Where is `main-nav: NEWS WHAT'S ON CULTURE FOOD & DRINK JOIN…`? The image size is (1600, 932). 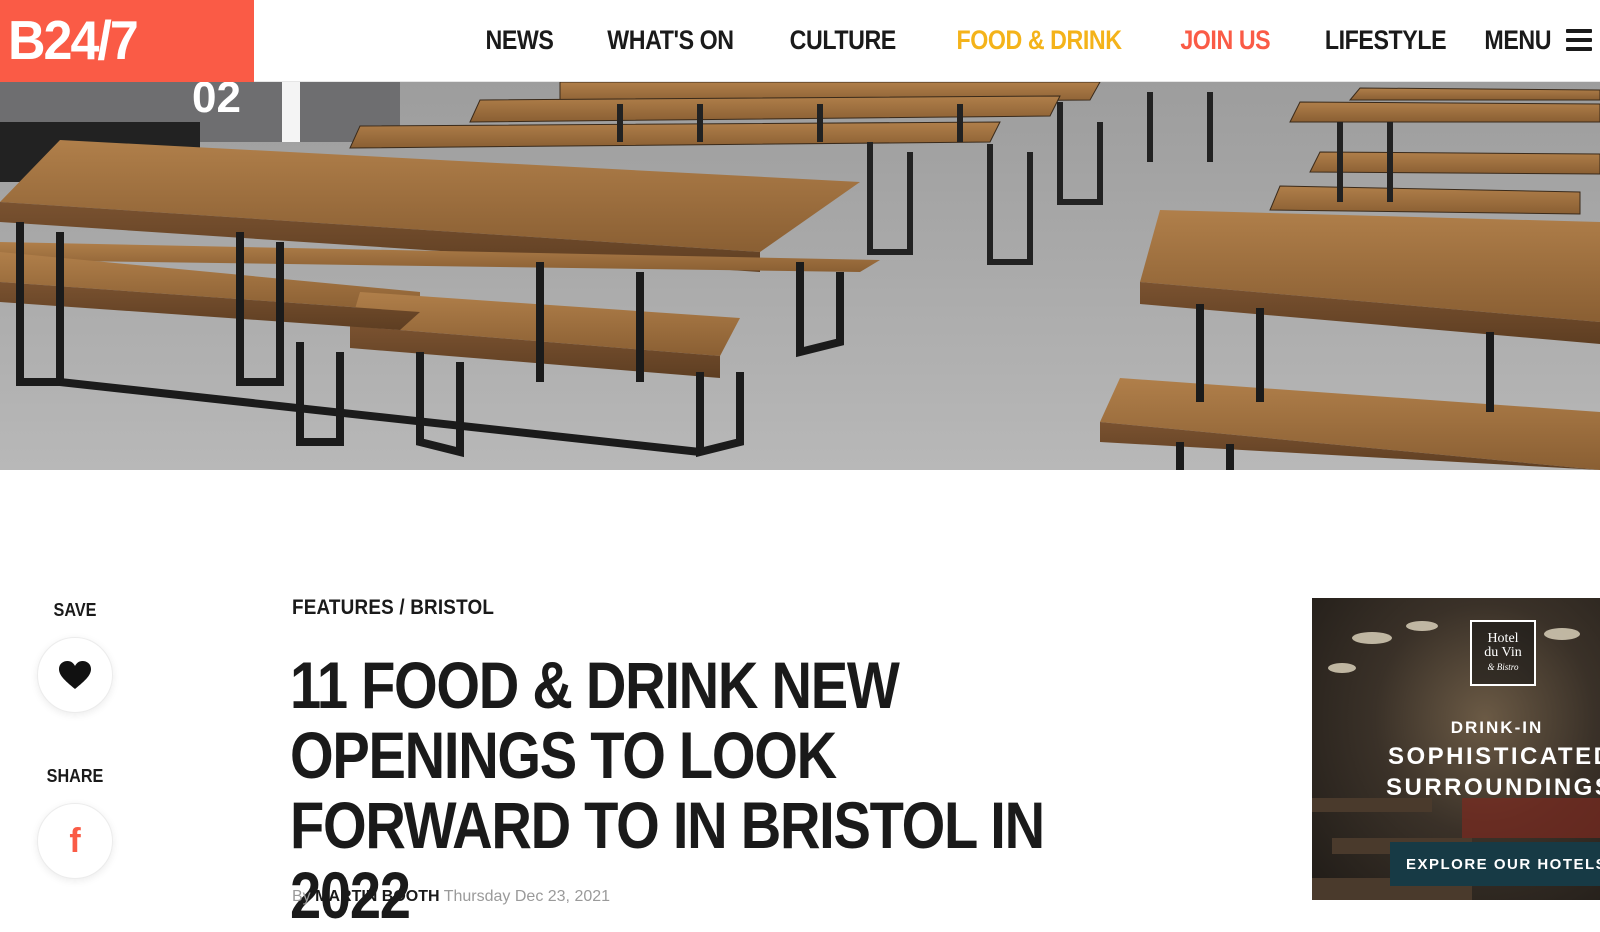
main-nav: NEWS WHAT'S ON CULTURE FOOD & DRINK JOIN… is located at coordinates (1040, 40).